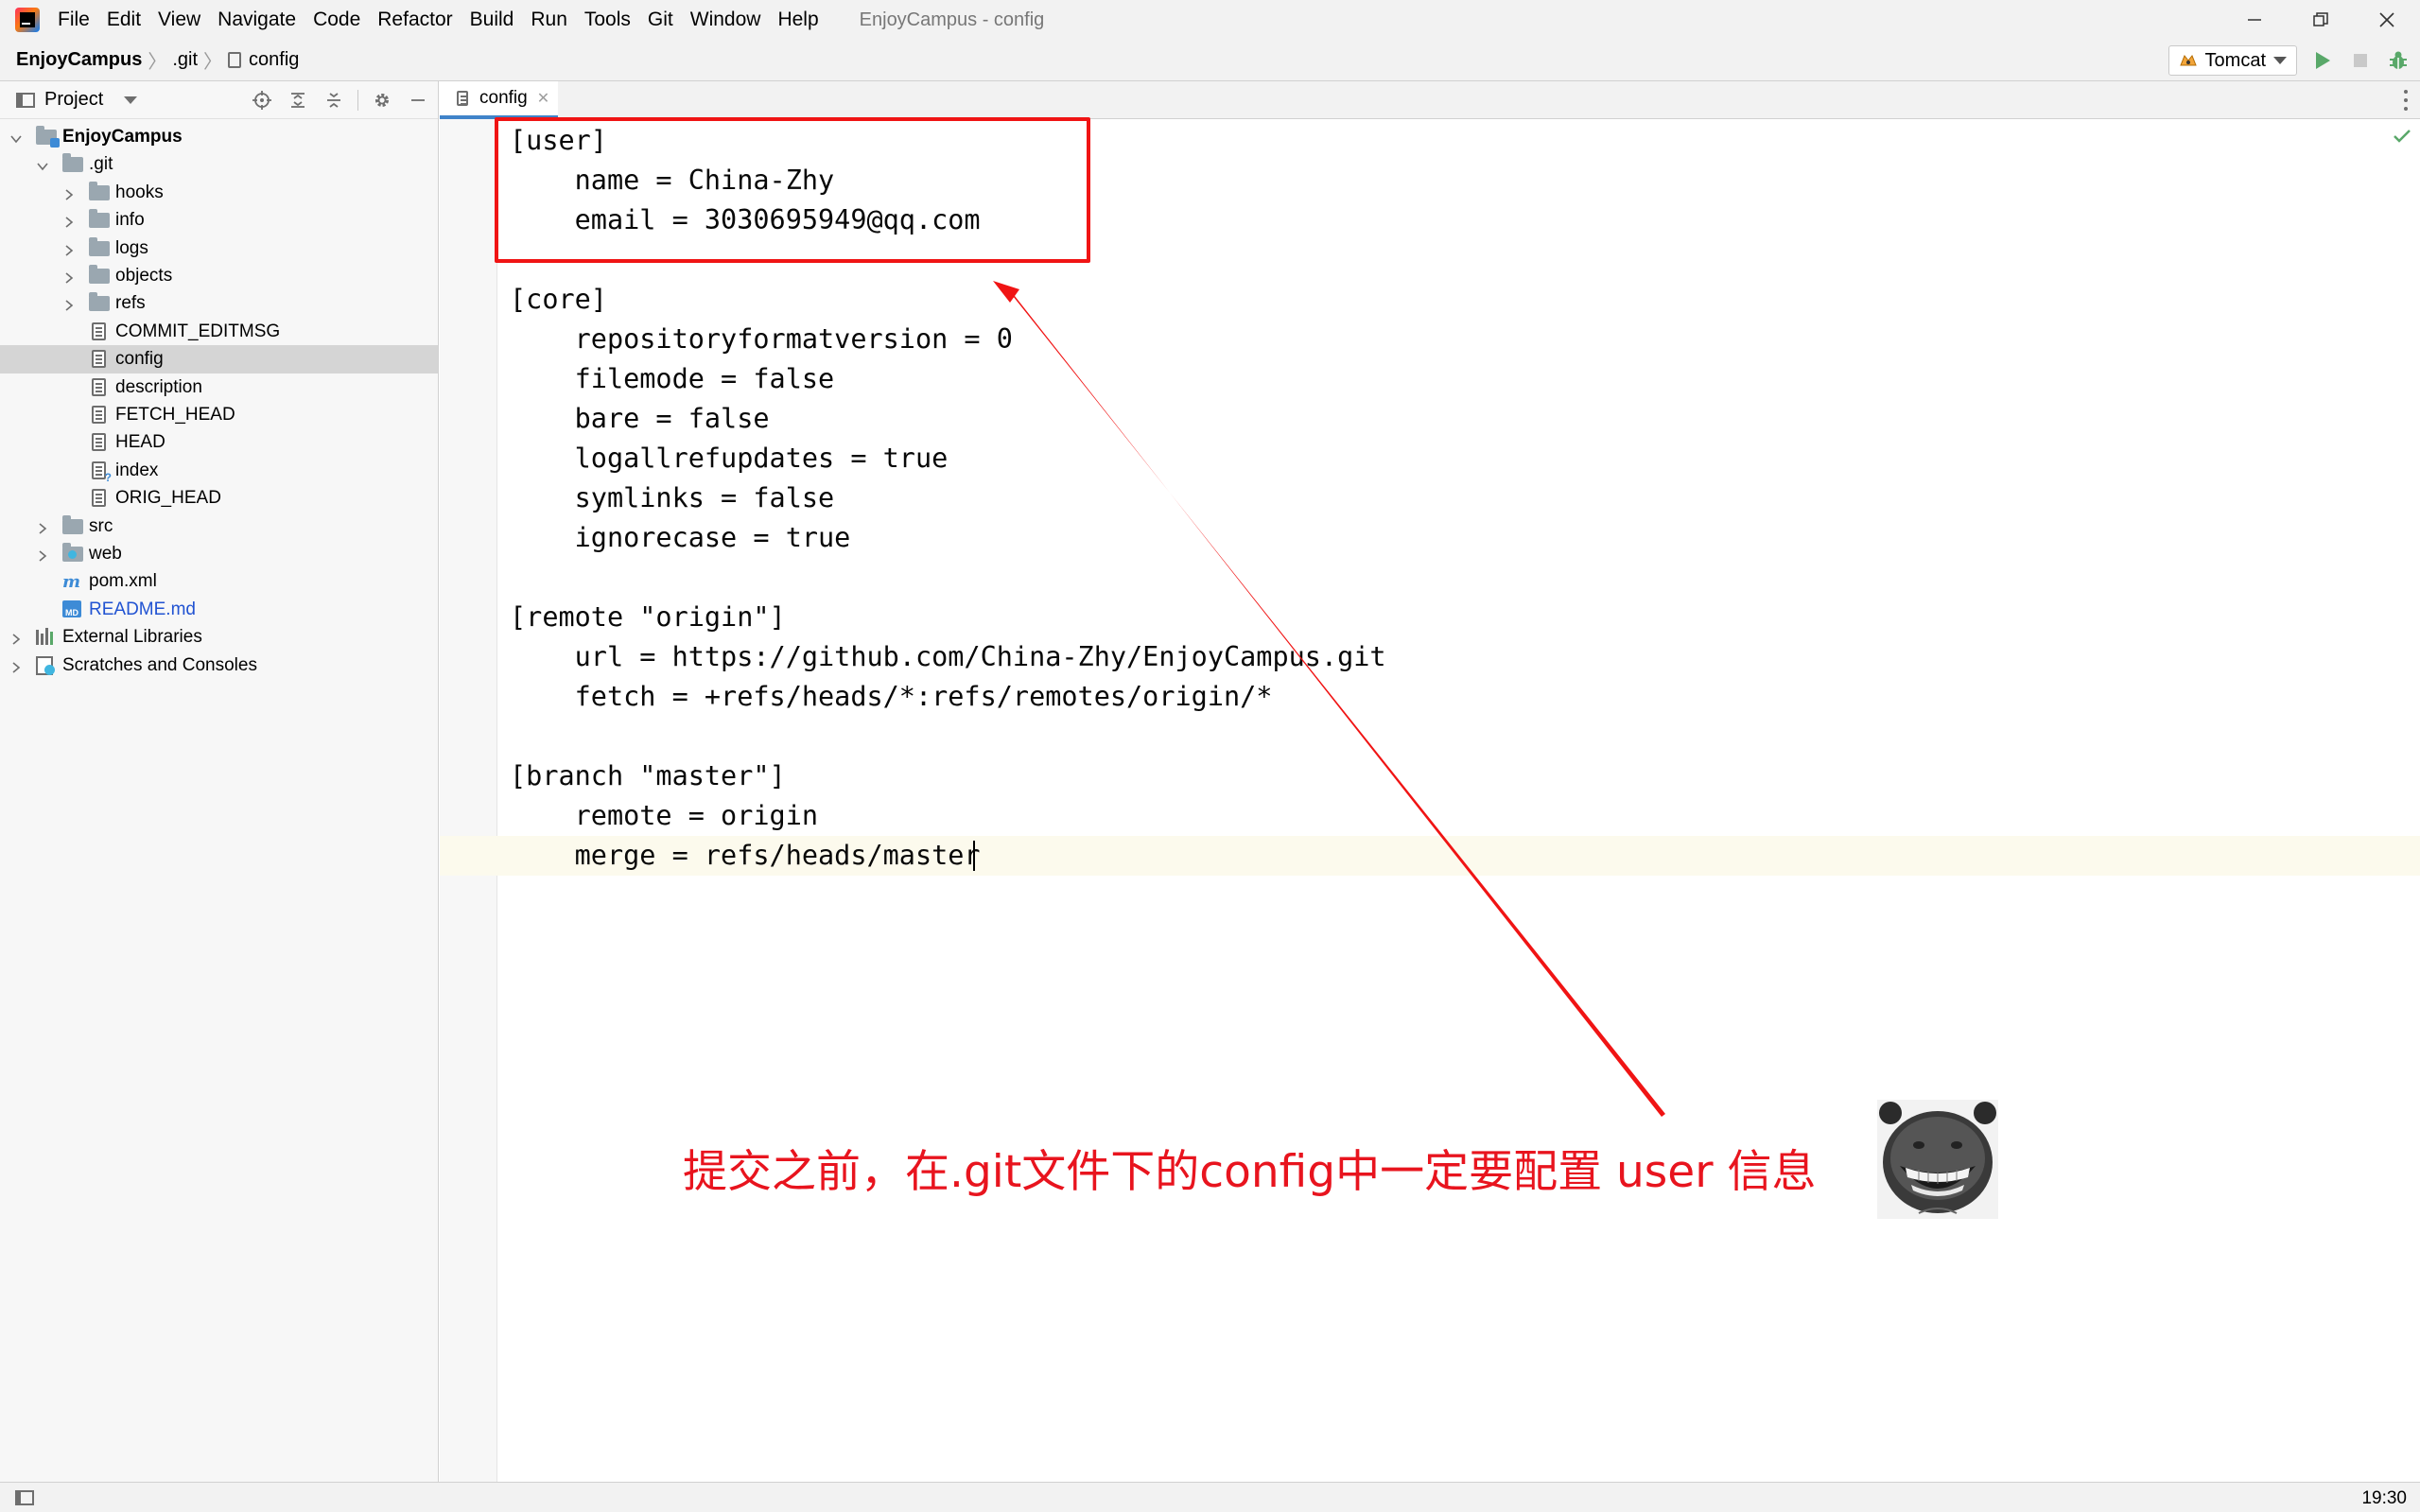  What do you see at coordinates (2232, 61) in the screenshot?
I see `run-configuration-select: Tomcat` at bounding box center [2232, 61].